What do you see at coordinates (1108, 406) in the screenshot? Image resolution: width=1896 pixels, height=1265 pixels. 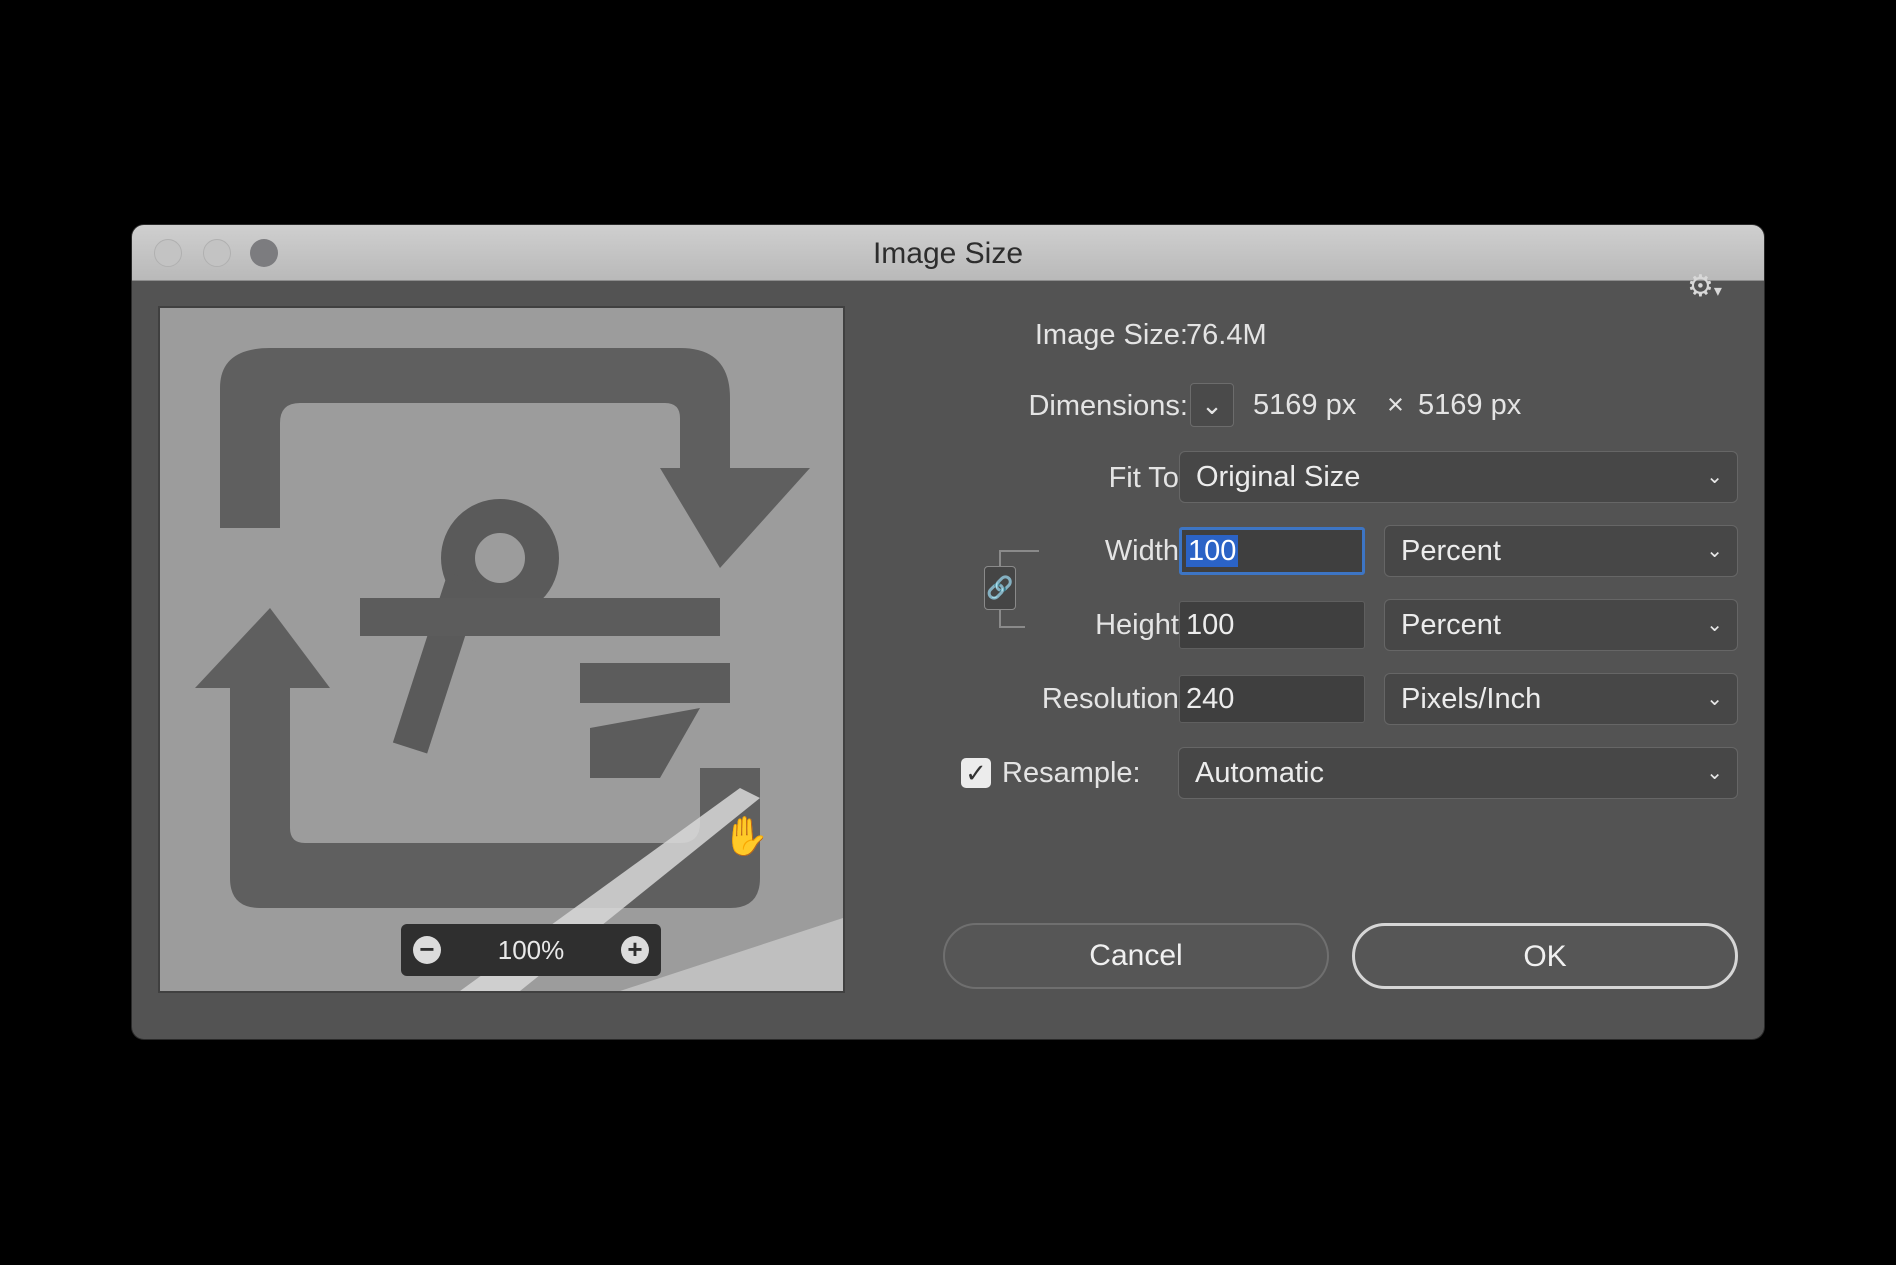 I see `dimensions-label: Dimensions:` at bounding box center [1108, 406].